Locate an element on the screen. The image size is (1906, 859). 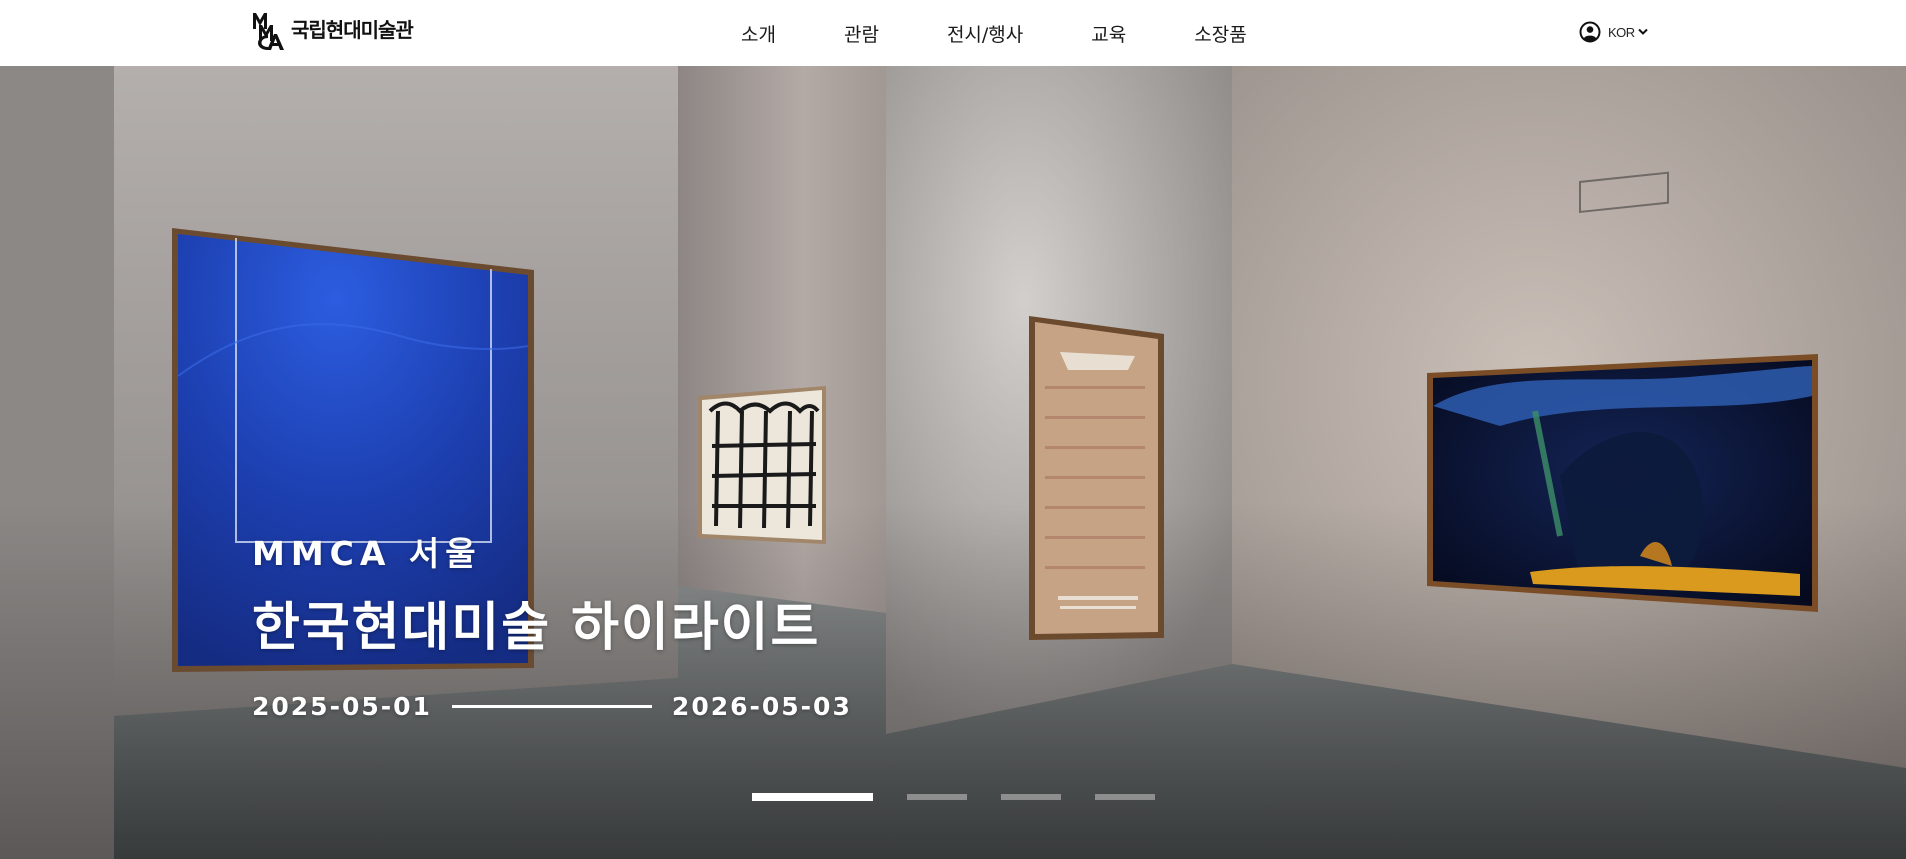
date-divider is located at coordinates (551, 706).